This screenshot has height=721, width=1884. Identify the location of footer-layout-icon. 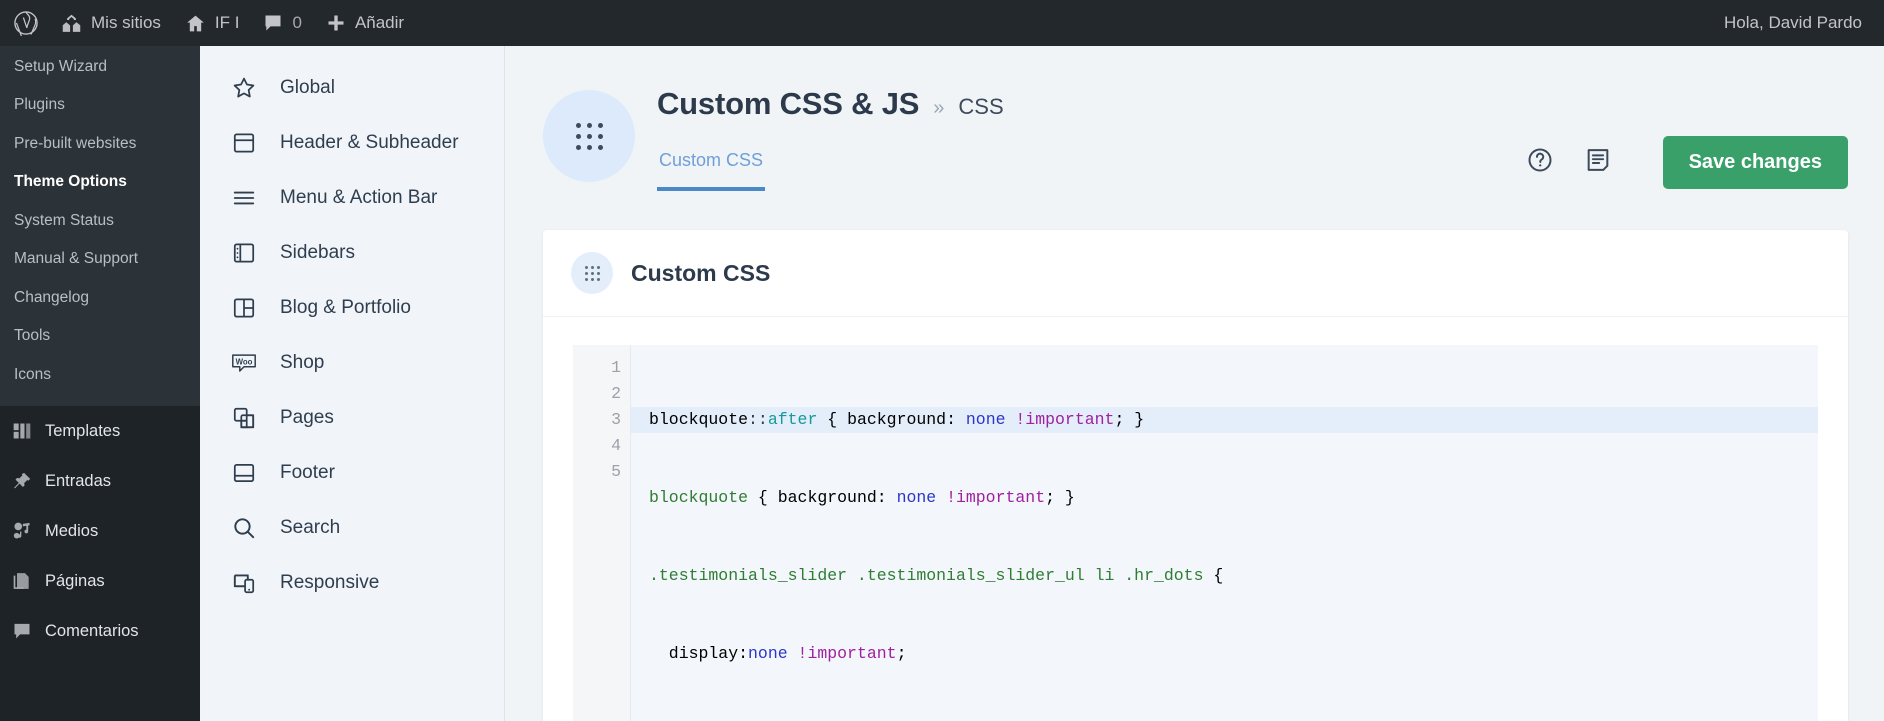
(244, 473).